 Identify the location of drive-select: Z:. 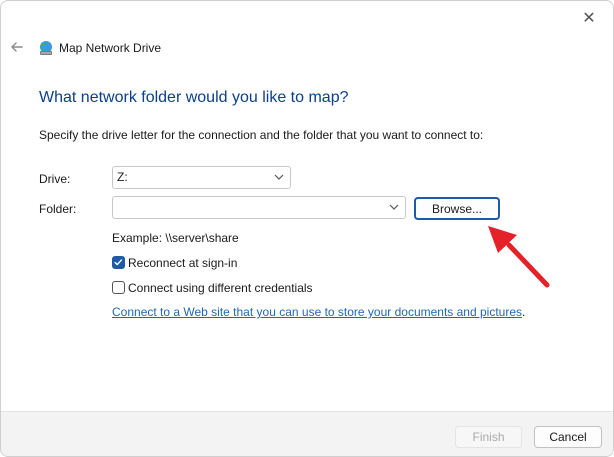
(201, 177).